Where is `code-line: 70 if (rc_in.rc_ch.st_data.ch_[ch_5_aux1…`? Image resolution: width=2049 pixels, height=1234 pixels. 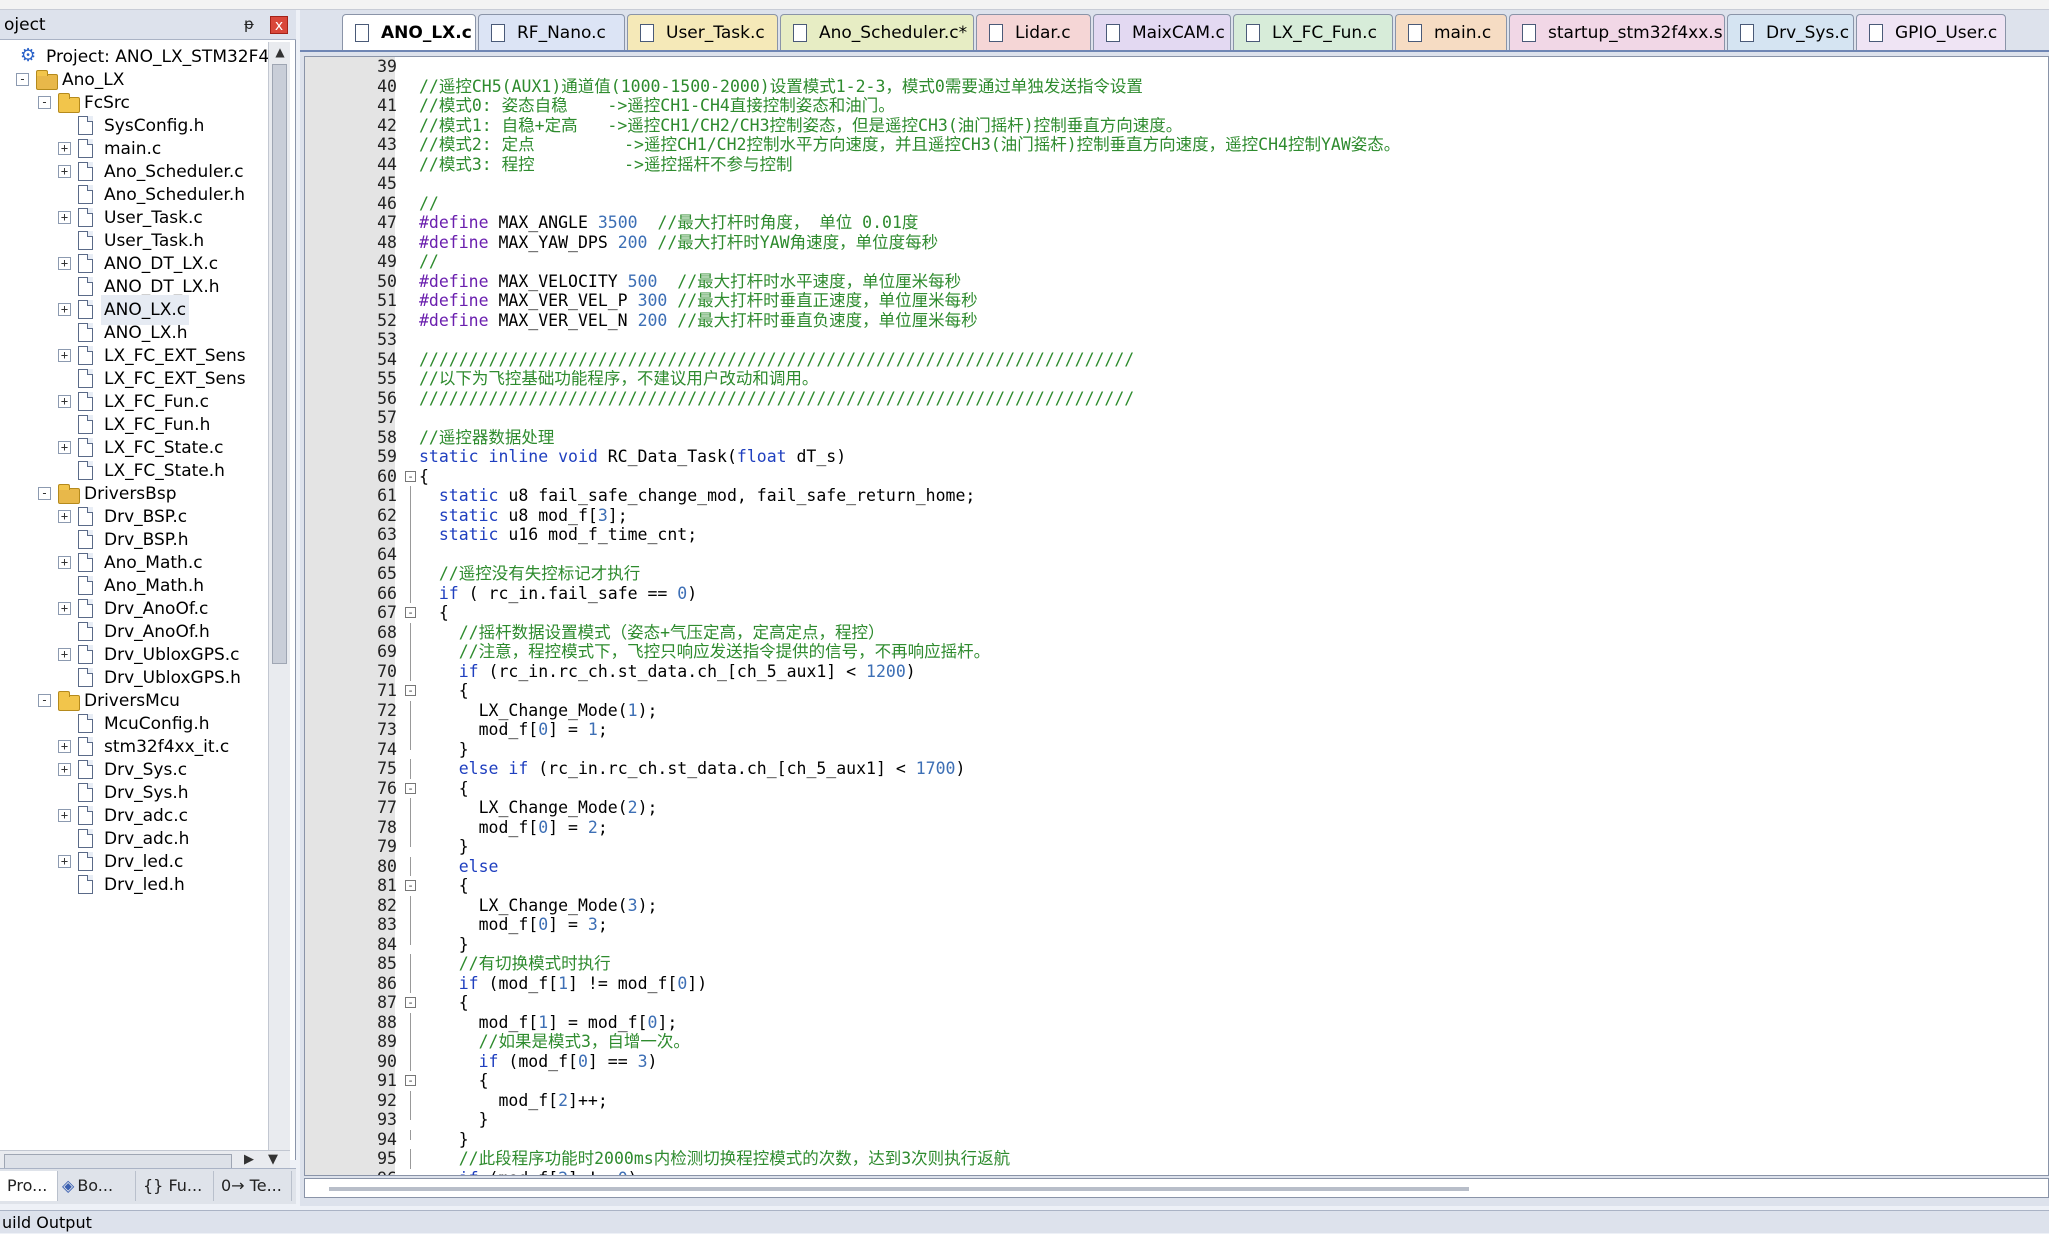 code-line: 70 if (rc_in.rc_ch.st_data.ch_[ch_5_aux1… is located at coordinates (1176, 671).